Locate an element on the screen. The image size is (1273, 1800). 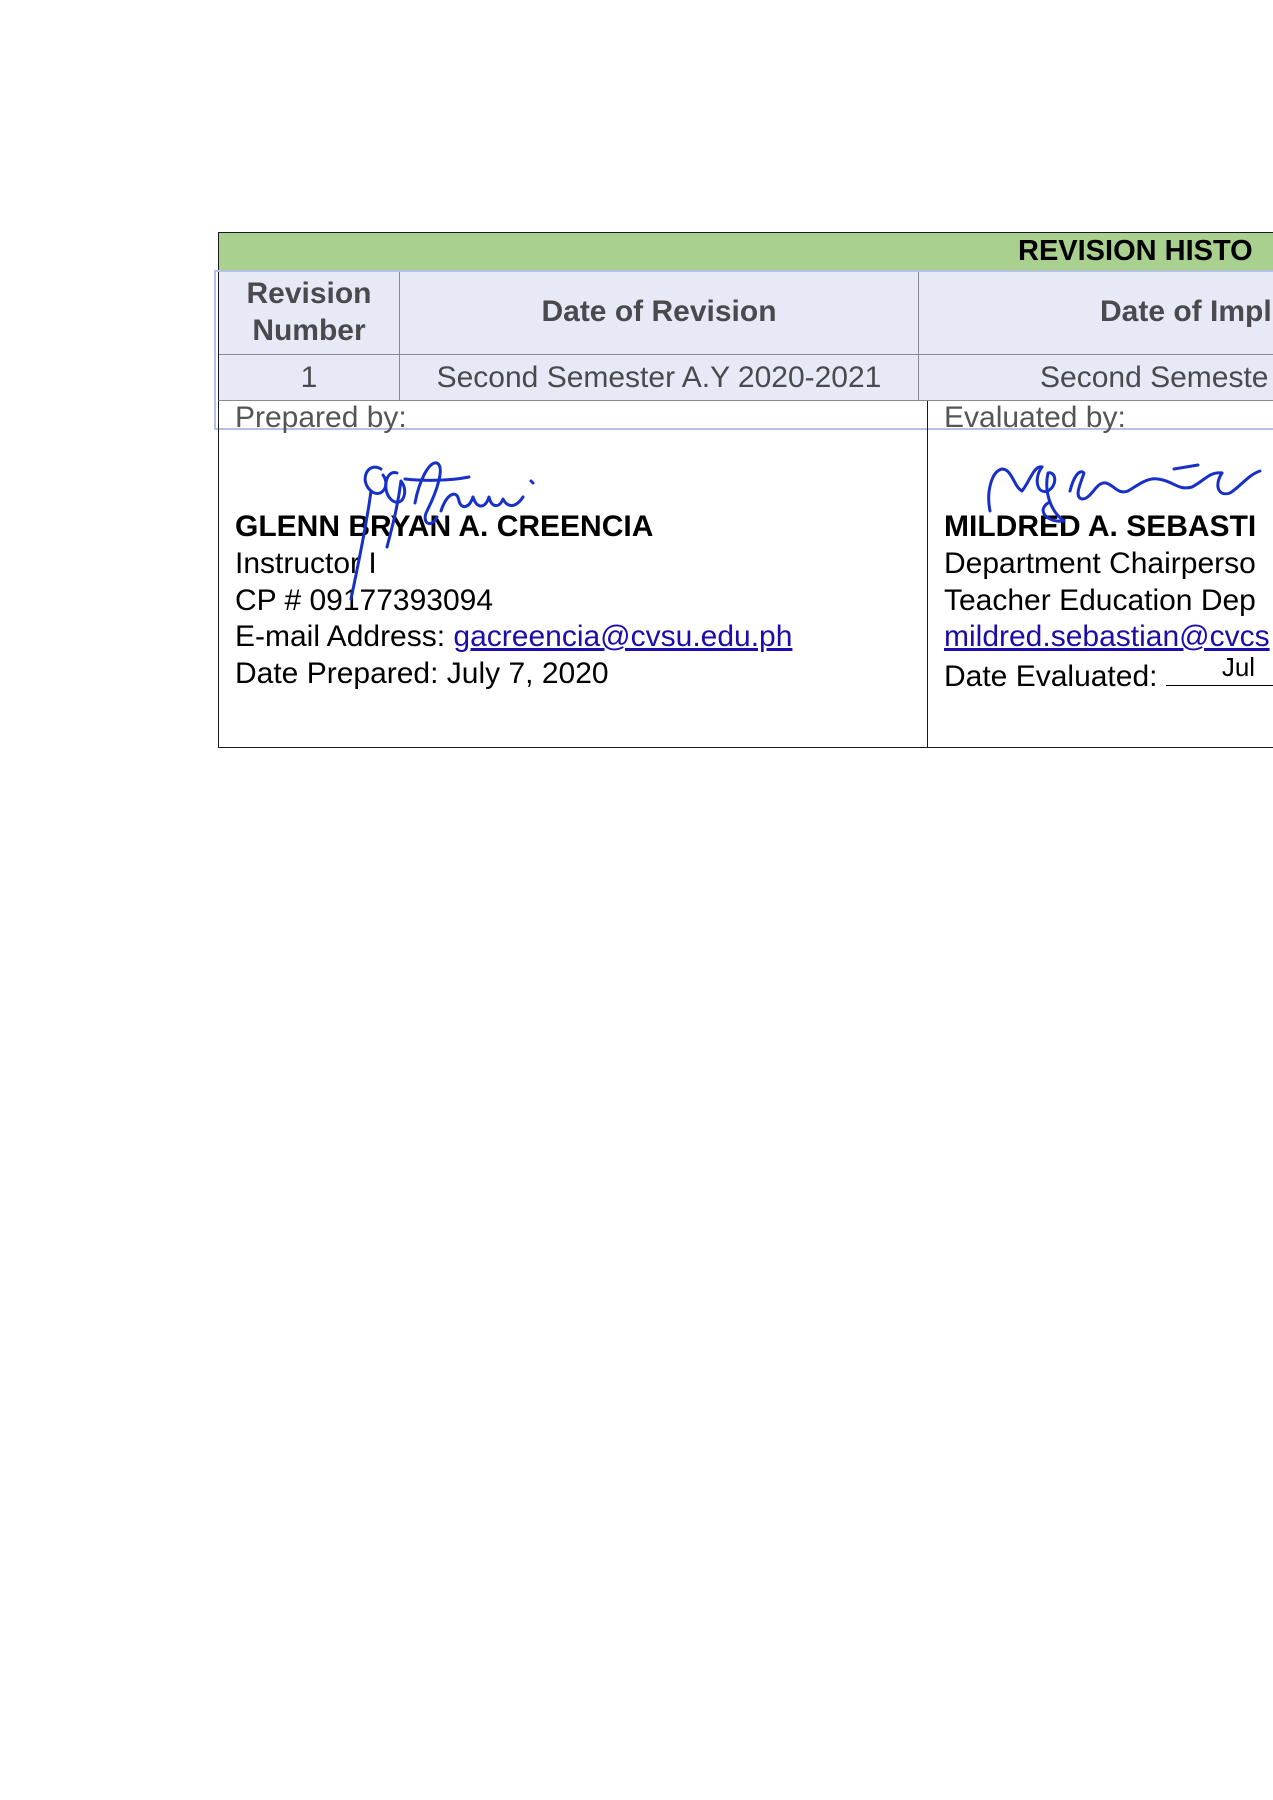
evaluator-date-line: Date Evaluated: Jul is located at coordinates (1108, 673).